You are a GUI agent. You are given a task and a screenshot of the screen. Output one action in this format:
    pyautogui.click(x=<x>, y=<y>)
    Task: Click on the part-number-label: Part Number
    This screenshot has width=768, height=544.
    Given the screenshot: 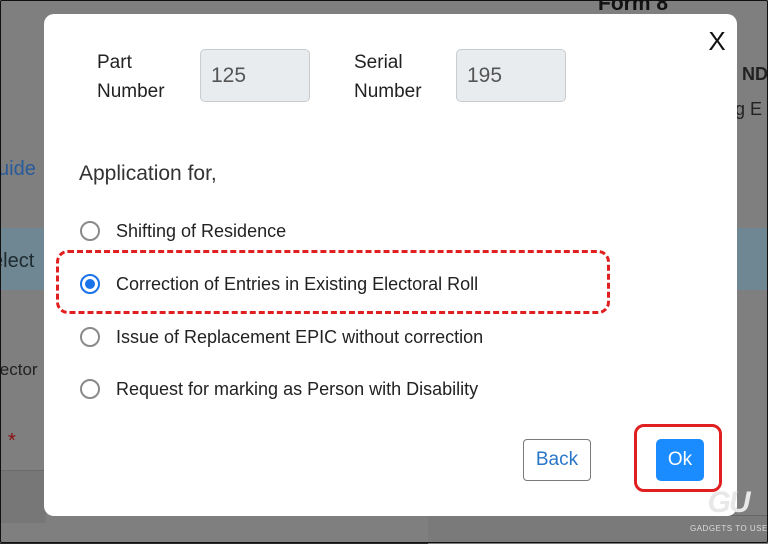 What is the action you would take?
    pyautogui.click(x=131, y=77)
    